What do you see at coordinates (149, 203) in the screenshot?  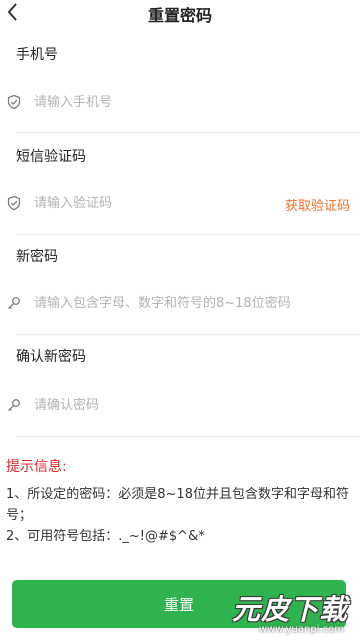 I see `sms-code-input` at bounding box center [149, 203].